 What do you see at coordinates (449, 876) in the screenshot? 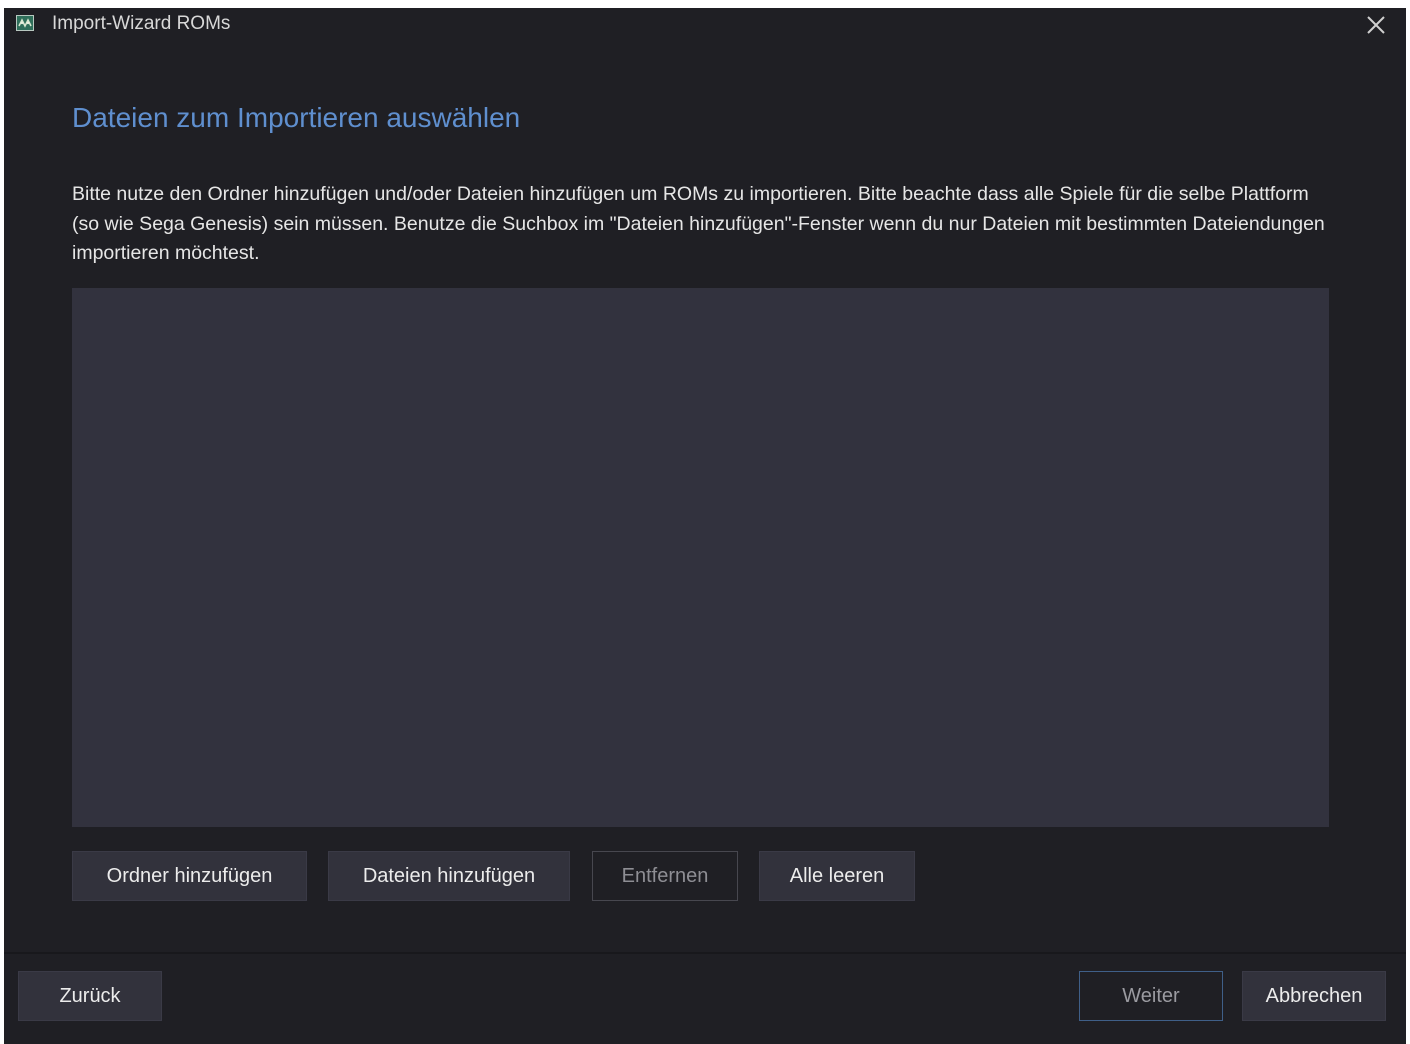
I see `add-files-button: Dateien hinzufügen` at bounding box center [449, 876].